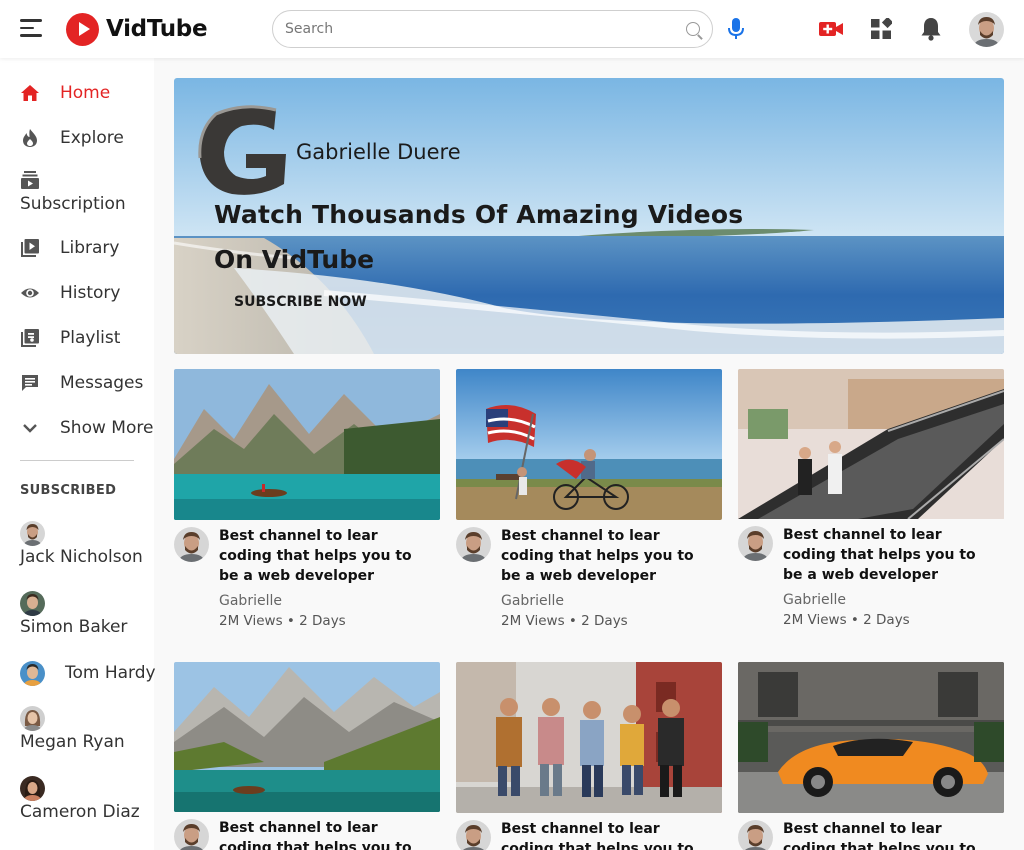 This screenshot has width=1024, height=850. I want to click on sidebar-item-show-more: Show More, so click(87, 428).